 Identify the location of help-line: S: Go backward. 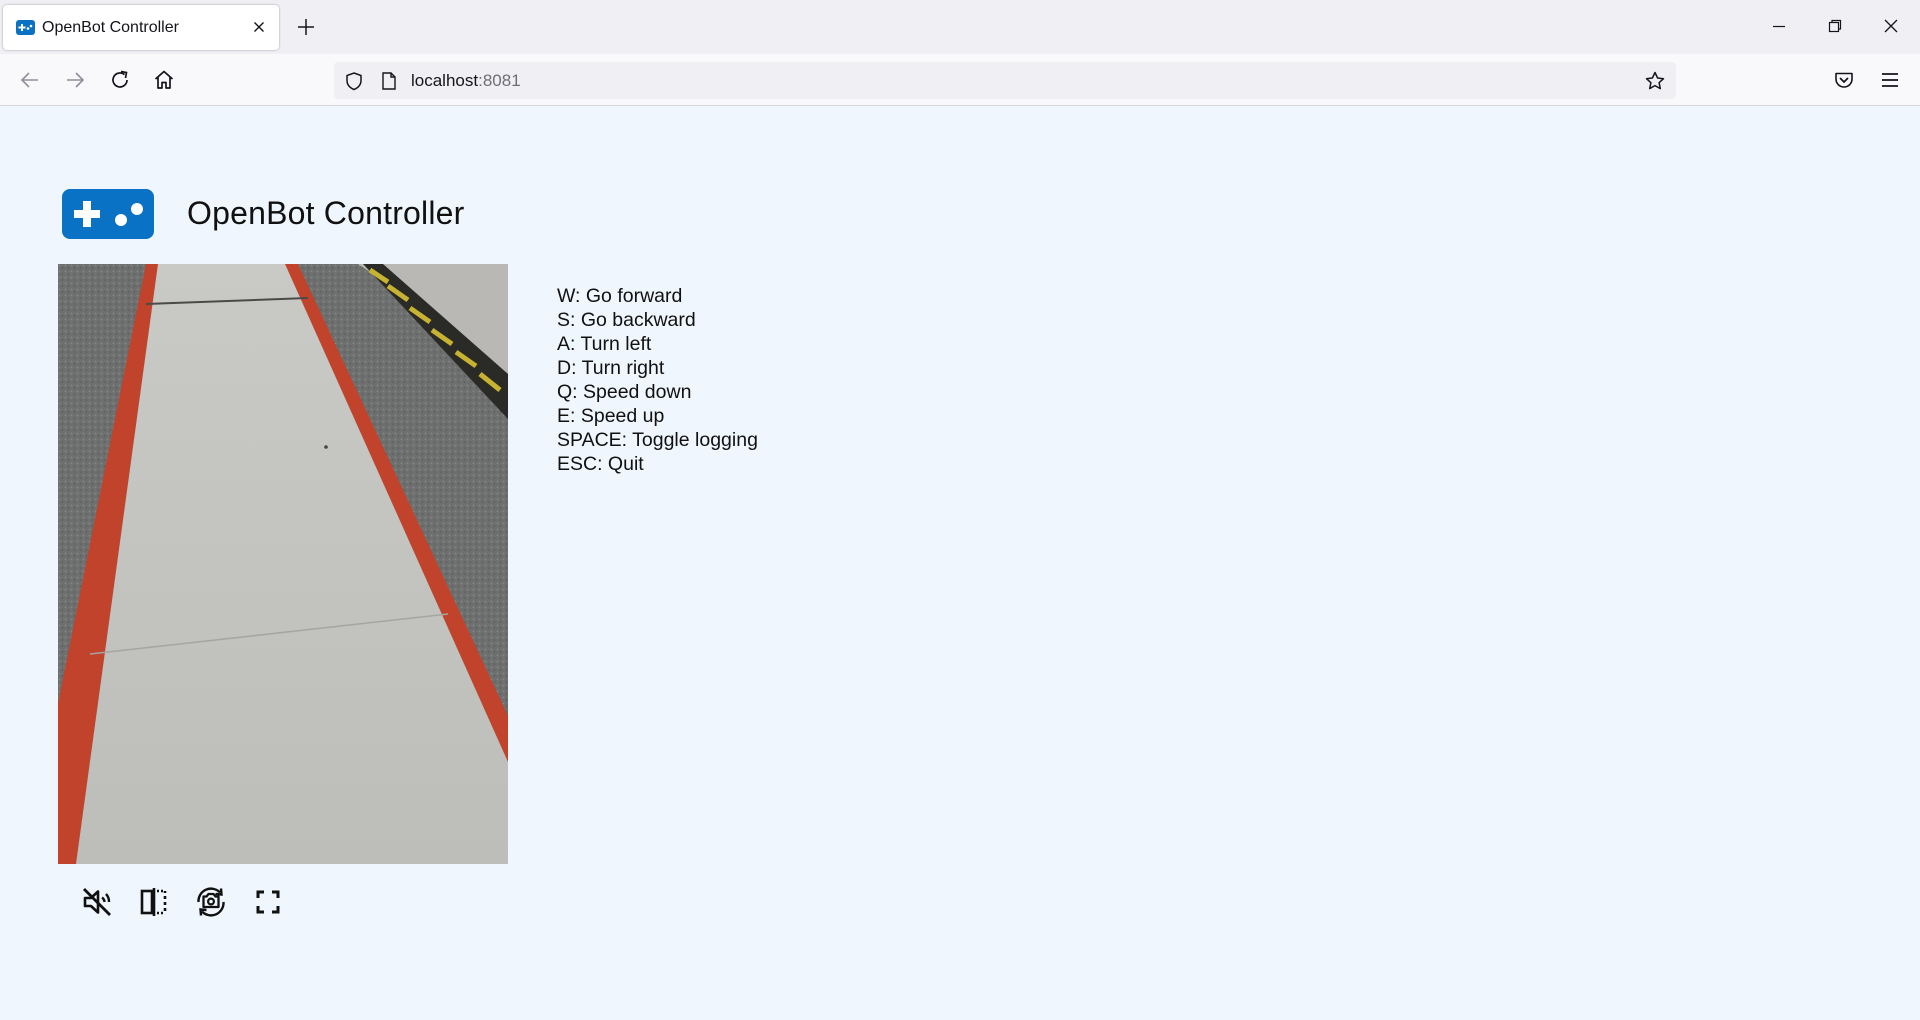
(626, 320).